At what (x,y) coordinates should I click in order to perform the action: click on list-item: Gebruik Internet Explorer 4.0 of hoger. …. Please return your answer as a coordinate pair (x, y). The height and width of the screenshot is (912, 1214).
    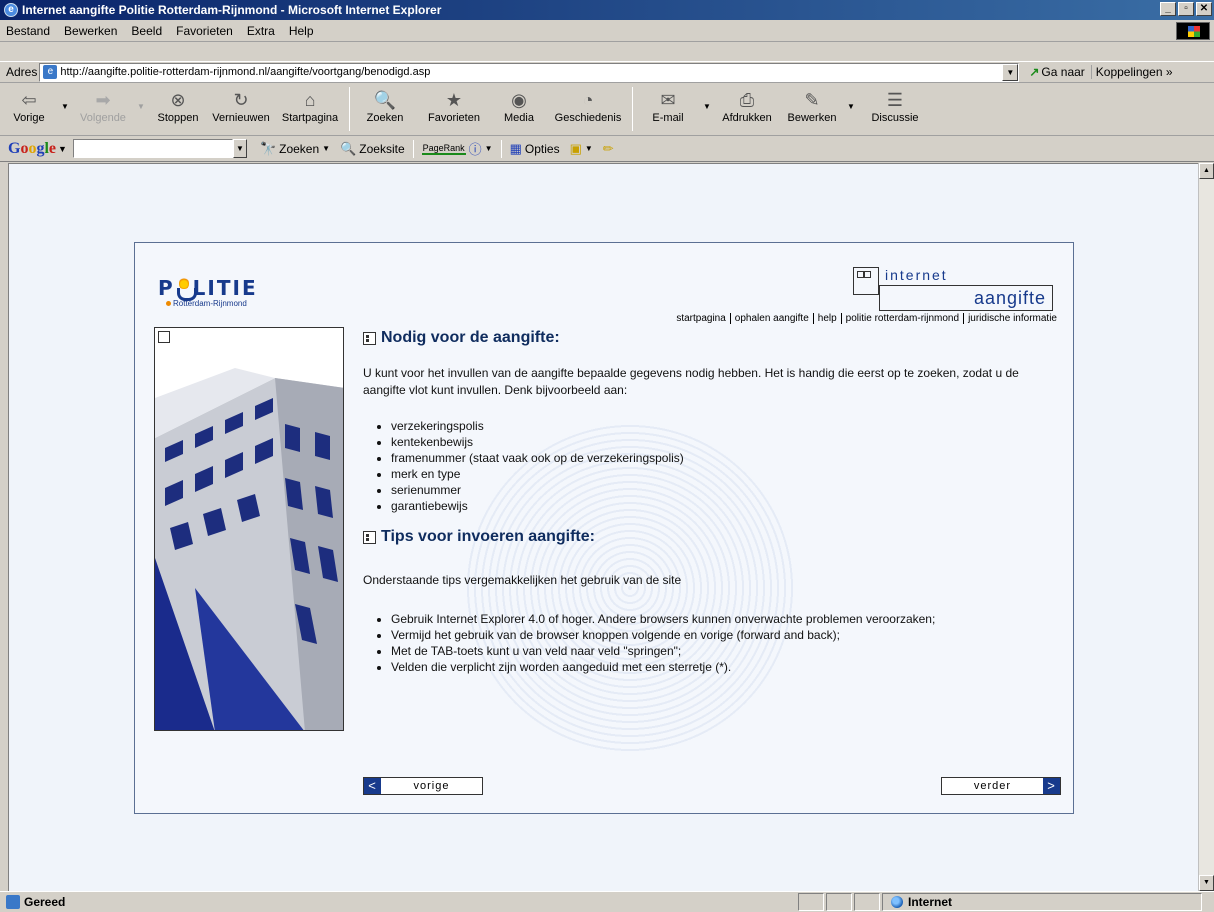
    Looking at the image, I should click on (727, 619).